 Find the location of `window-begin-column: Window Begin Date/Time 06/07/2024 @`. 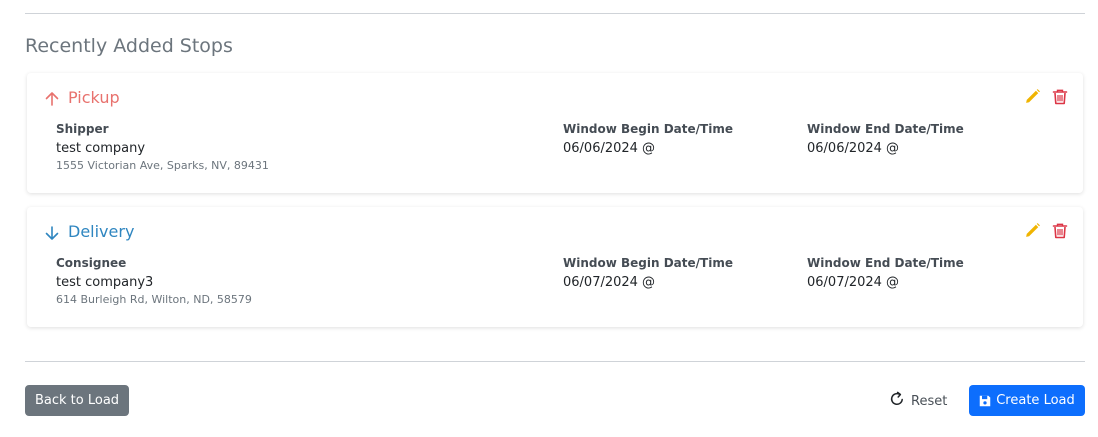

window-begin-column: Window Begin Date/Time 06/07/2024 @ is located at coordinates (648, 273).